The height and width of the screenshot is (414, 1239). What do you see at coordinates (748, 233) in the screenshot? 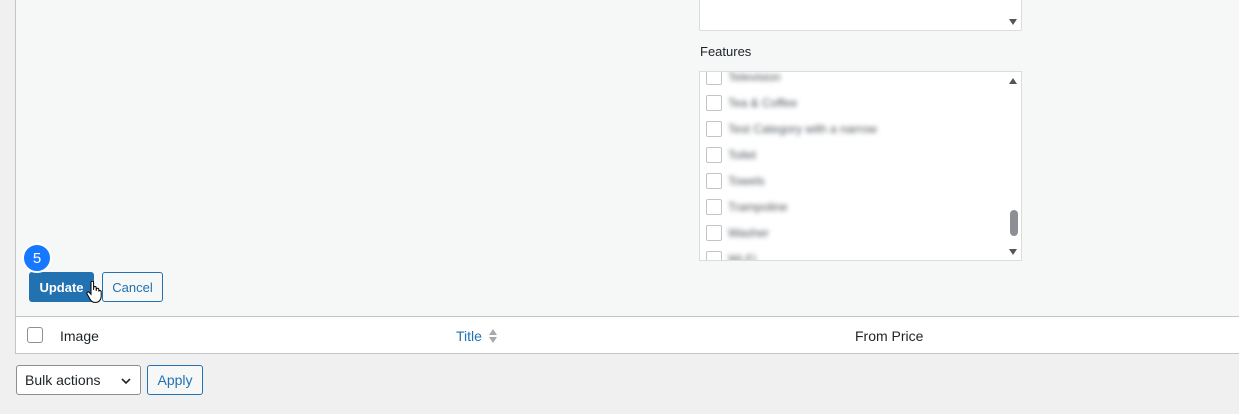
I see `feature-label: Washer` at bounding box center [748, 233].